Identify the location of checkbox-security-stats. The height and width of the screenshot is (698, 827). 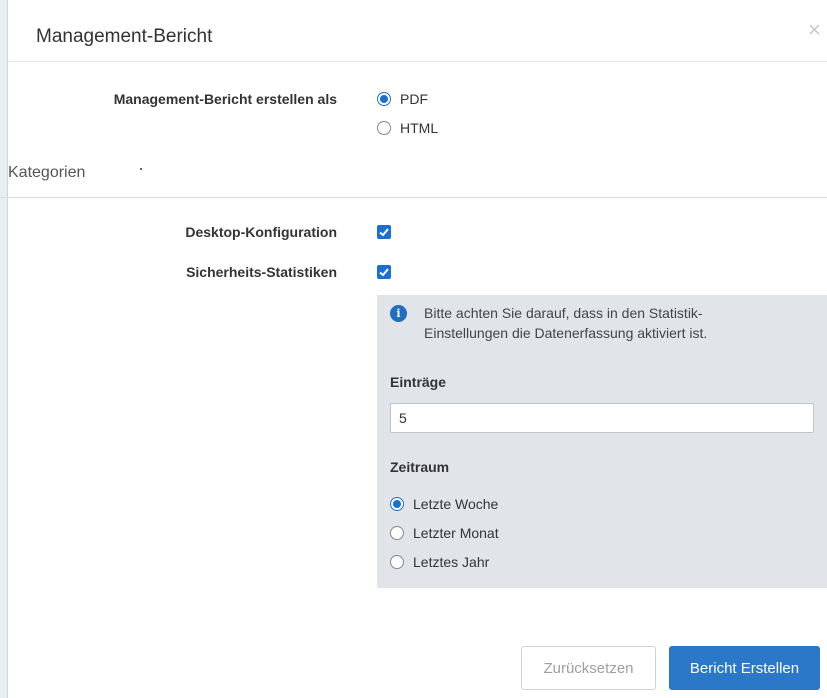
(384, 272).